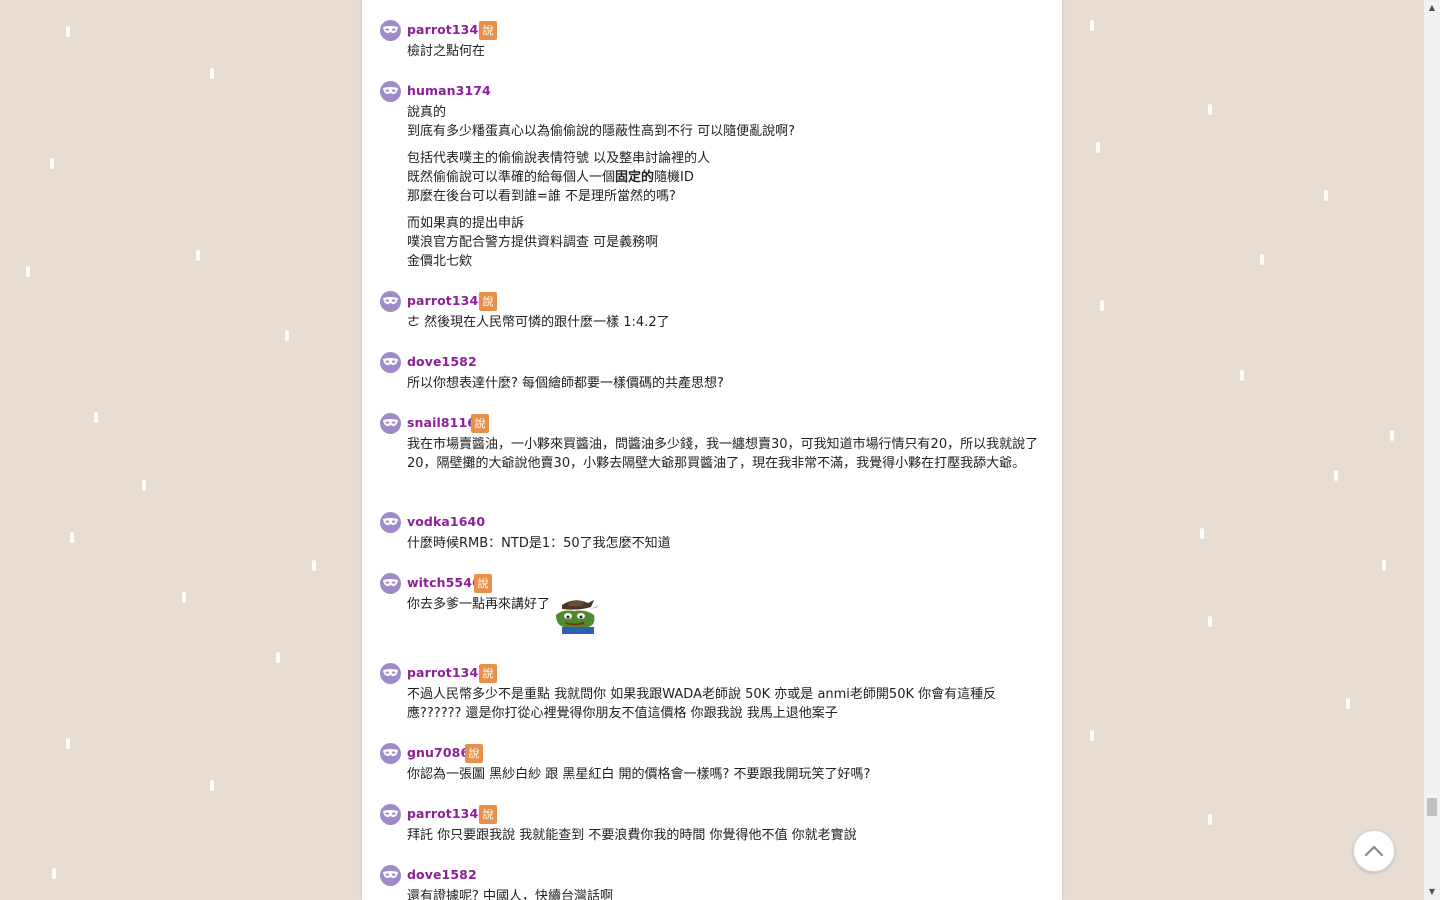 The height and width of the screenshot is (900, 1440). I want to click on comment-text: 檢討之點何在, so click(446, 51).